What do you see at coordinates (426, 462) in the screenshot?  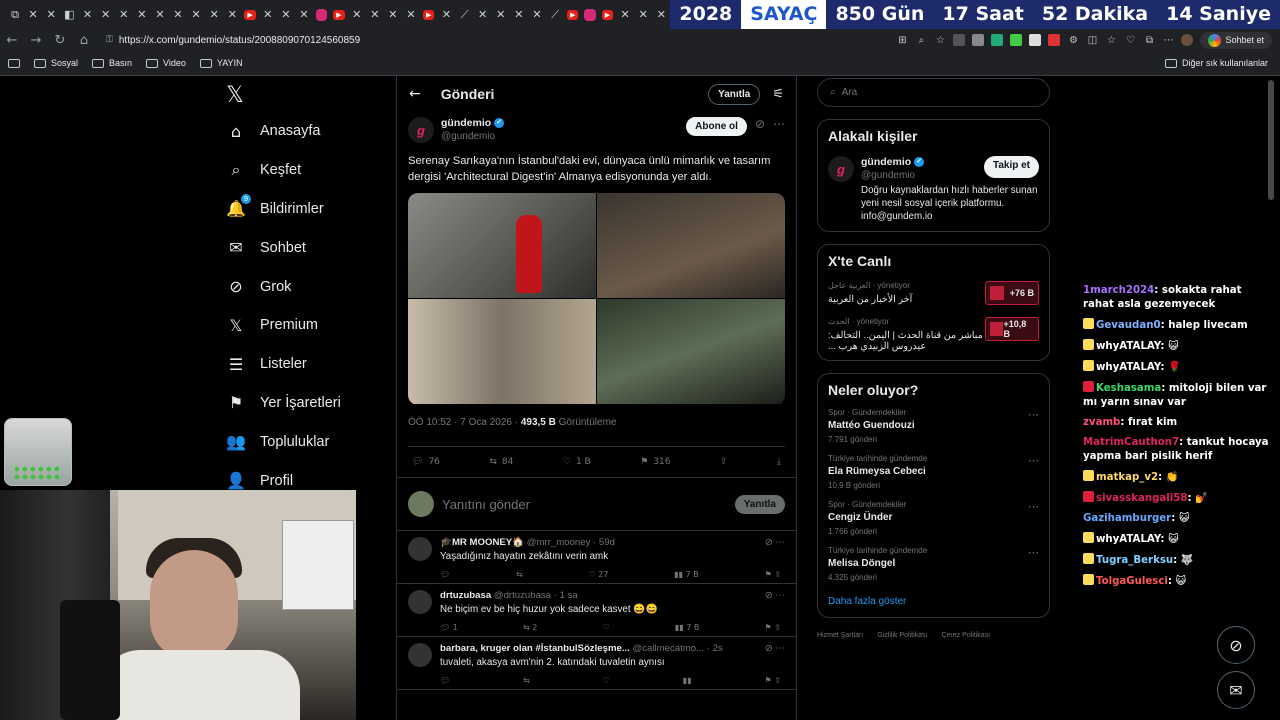 I see `reply-action: 💬︎ 76` at bounding box center [426, 462].